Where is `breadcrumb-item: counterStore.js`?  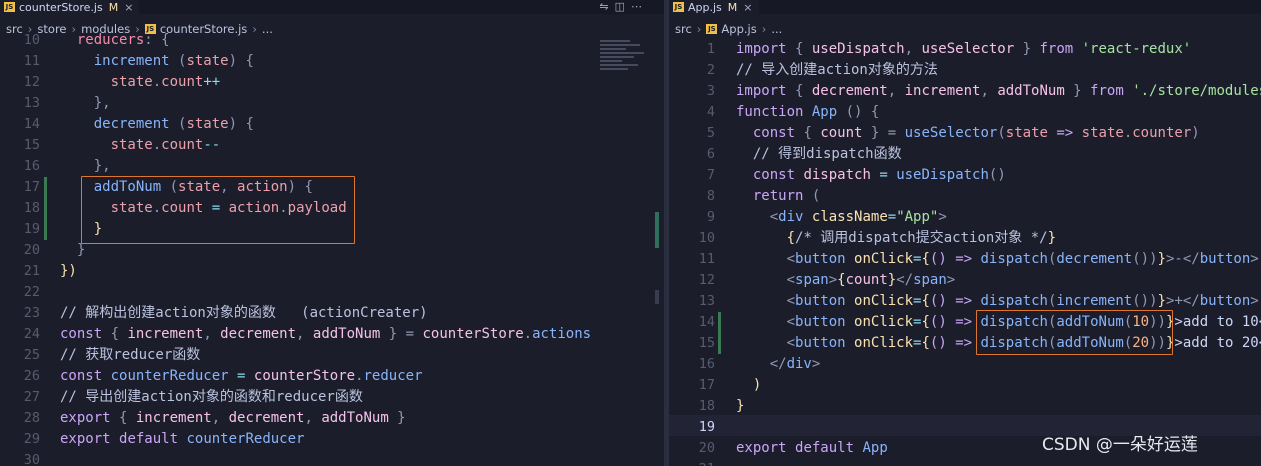 breadcrumb-item: counterStore.js is located at coordinates (204, 29).